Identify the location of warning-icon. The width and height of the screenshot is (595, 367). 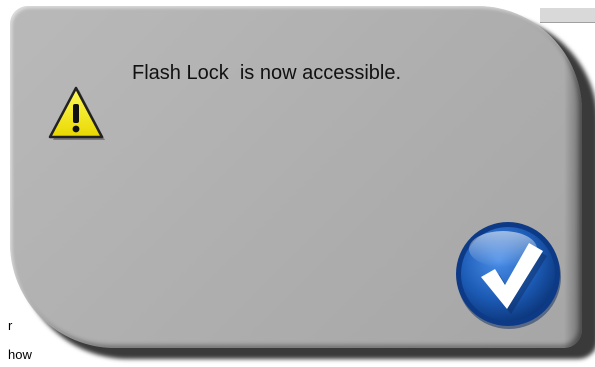
(77, 115).